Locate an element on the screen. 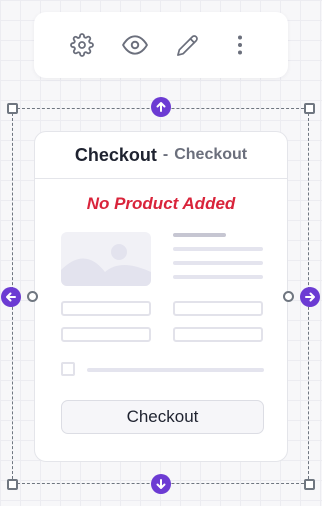  arrow-left-icon is located at coordinates (11, 297).